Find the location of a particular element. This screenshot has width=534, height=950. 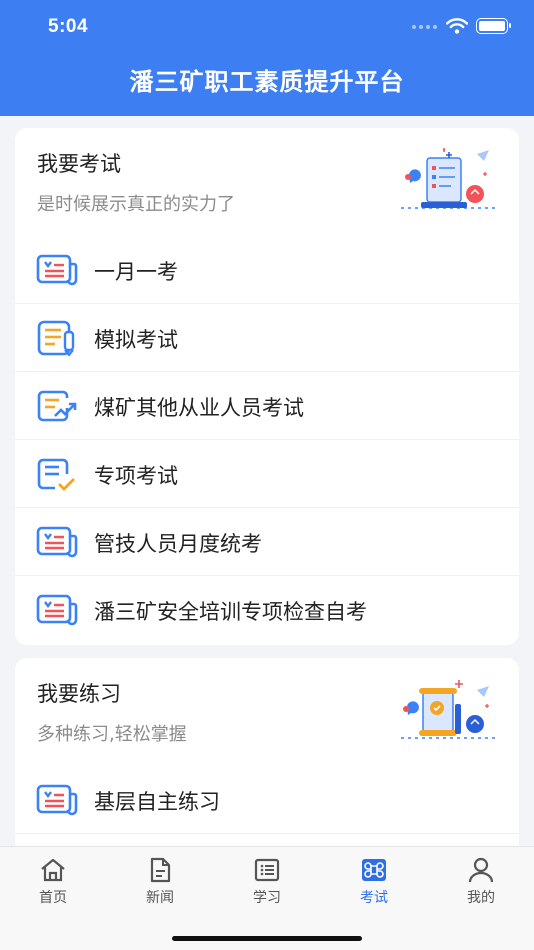

command-icon is located at coordinates (374, 870).